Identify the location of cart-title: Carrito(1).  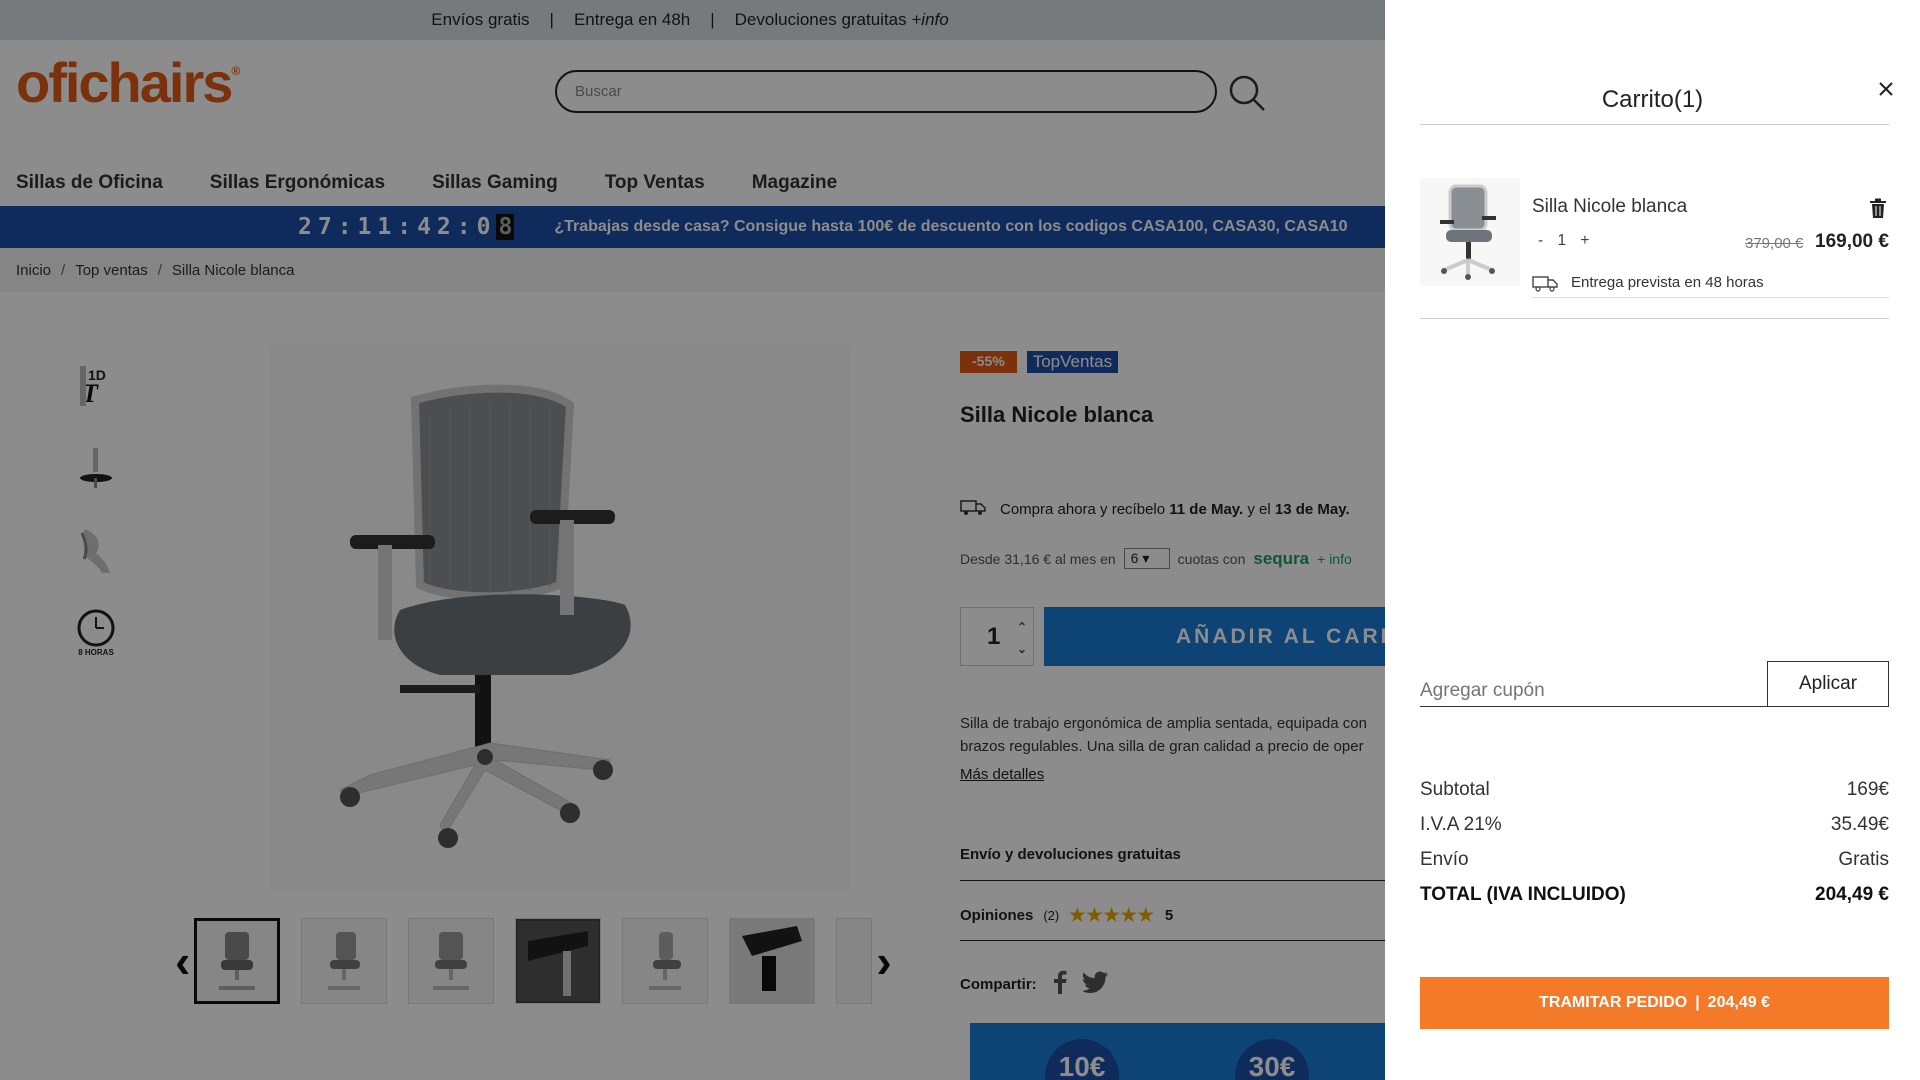
(1652, 99).